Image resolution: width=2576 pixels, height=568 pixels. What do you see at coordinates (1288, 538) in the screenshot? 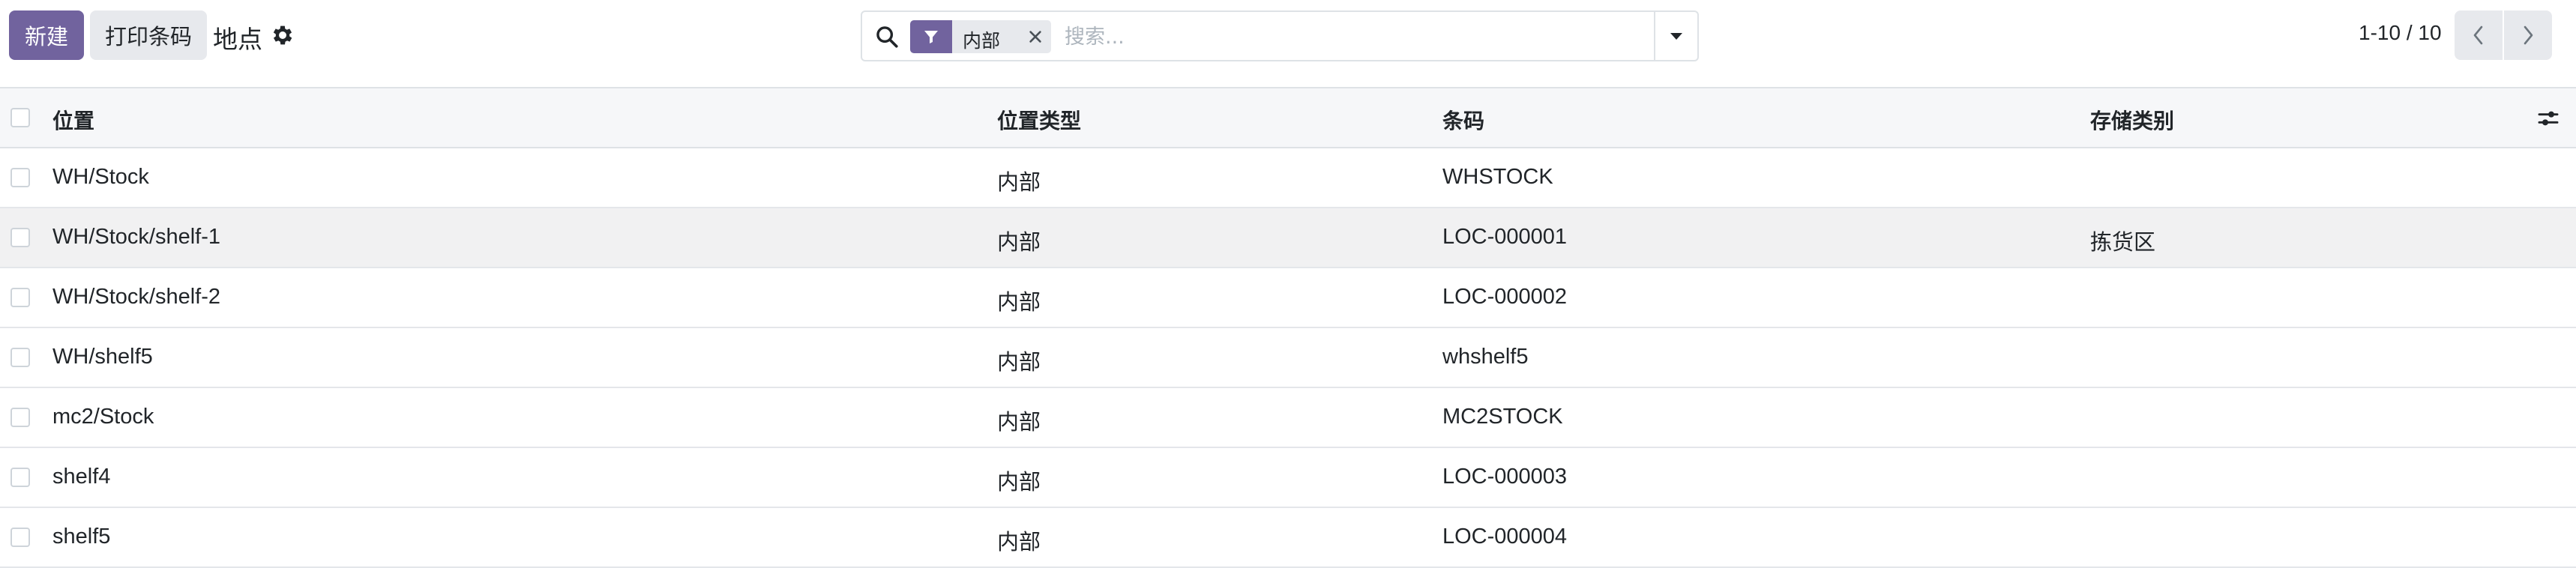
I see `table-row: shelf5 内部 LOC-000004` at bounding box center [1288, 538].